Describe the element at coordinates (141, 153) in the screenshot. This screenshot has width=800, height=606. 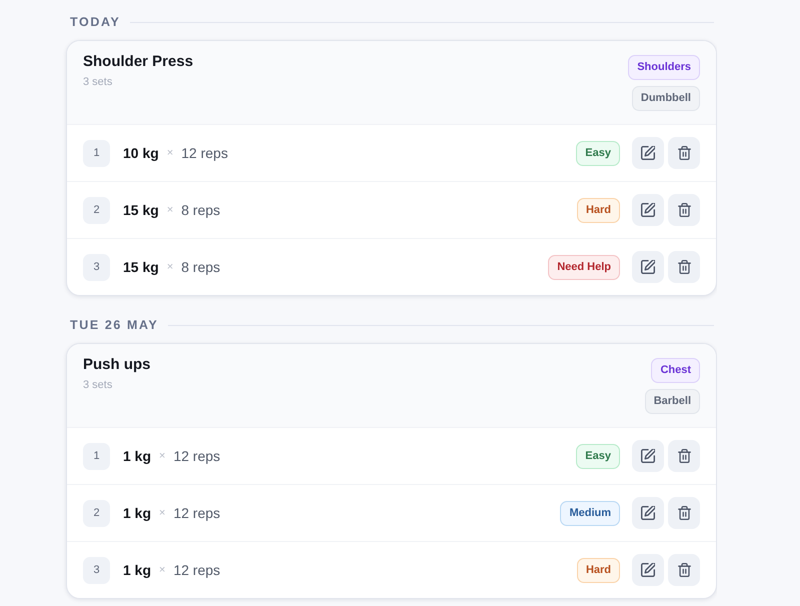
I see `weight-text: 10 kg` at that location.